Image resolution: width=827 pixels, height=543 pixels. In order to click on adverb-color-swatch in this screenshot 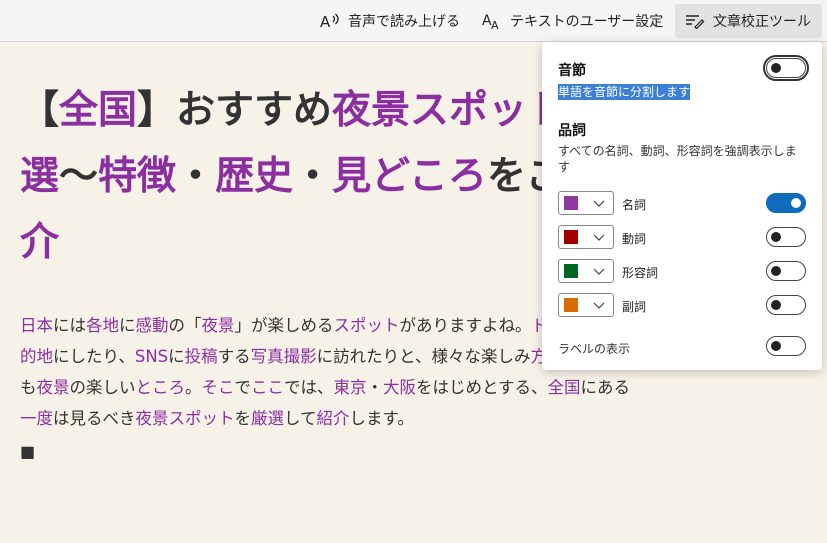, I will do `click(571, 305)`.